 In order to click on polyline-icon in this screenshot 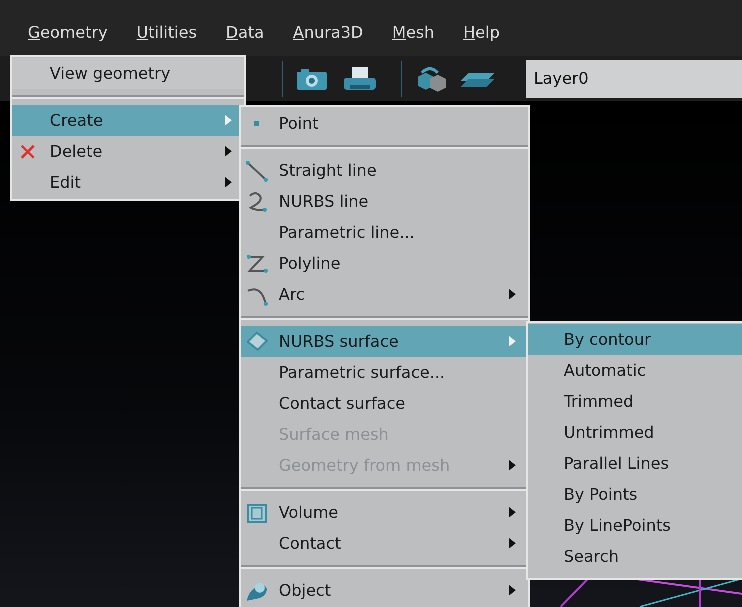, I will do `click(257, 264)`.